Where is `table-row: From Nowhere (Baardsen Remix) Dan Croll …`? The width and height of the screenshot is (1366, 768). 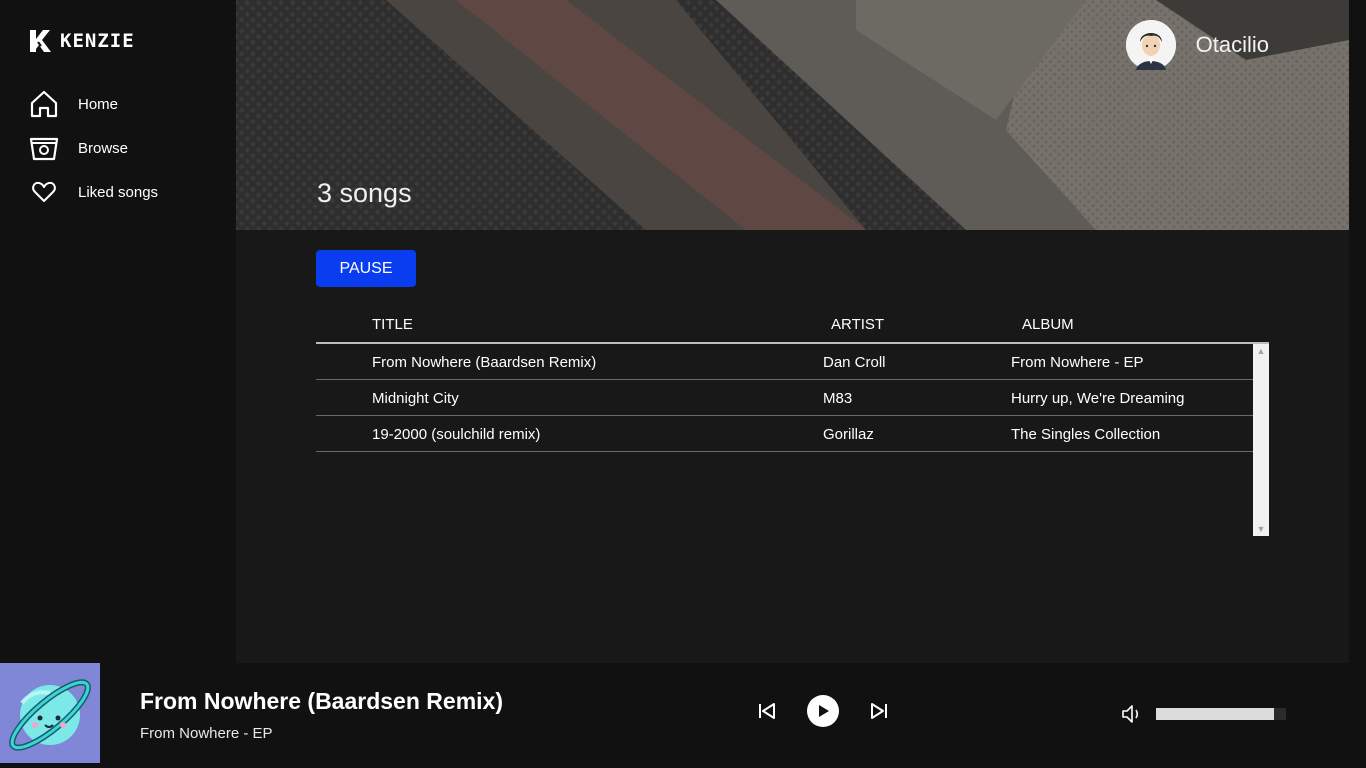
table-row: From Nowhere (Baardsen Remix) Dan Croll … is located at coordinates (784, 362).